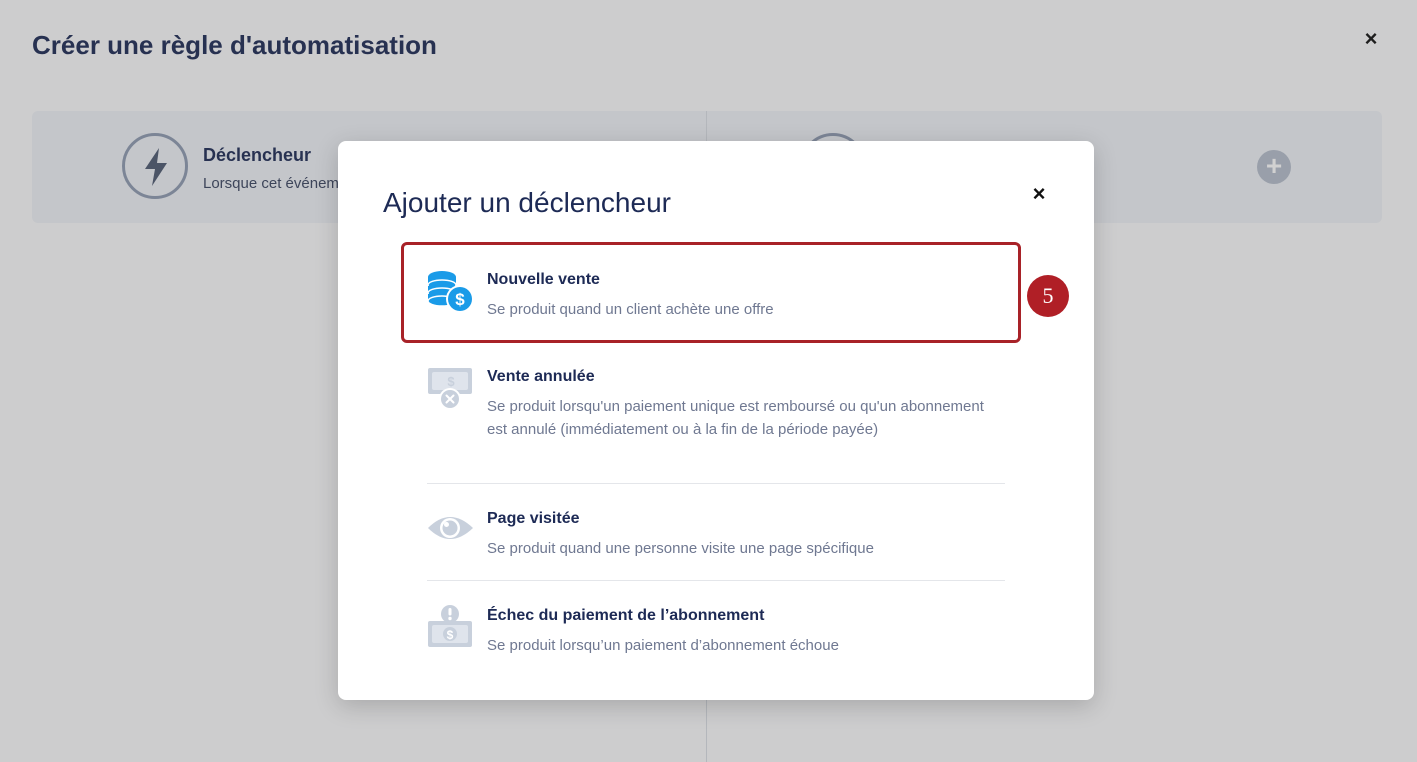 The width and height of the screenshot is (1417, 762). What do you see at coordinates (541, 376) in the screenshot?
I see `option-title: Vente annulée` at bounding box center [541, 376].